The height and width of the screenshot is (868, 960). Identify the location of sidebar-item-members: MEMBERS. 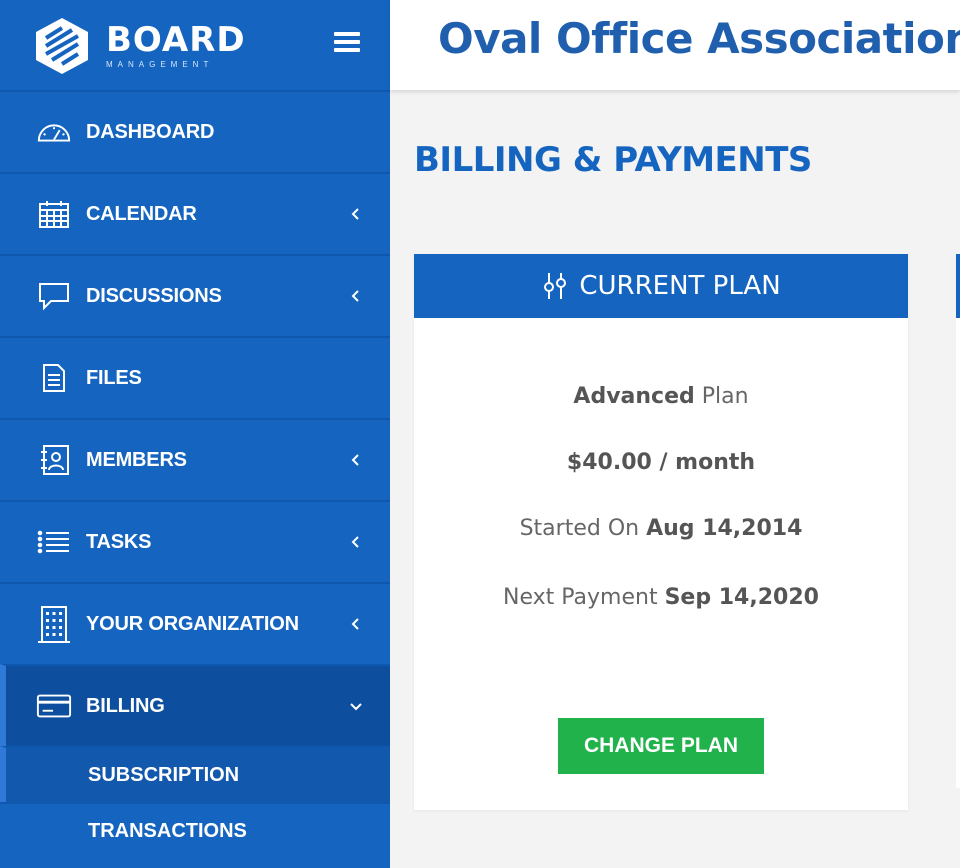
(195, 459).